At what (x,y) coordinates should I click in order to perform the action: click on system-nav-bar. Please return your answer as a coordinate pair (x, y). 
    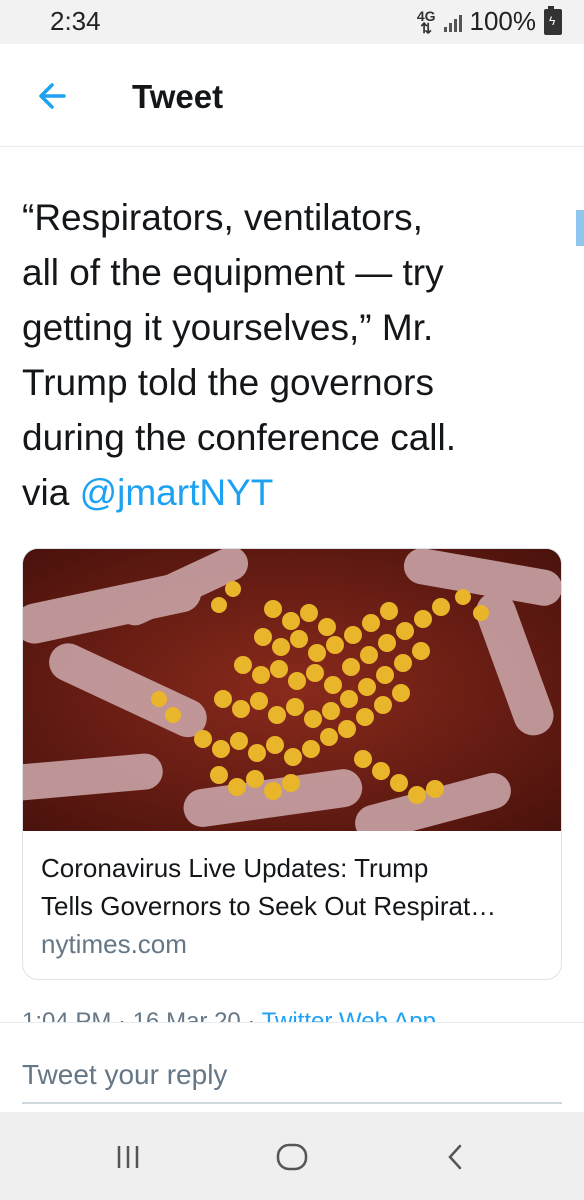
    Looking at the image, I should click on (292, 1156).